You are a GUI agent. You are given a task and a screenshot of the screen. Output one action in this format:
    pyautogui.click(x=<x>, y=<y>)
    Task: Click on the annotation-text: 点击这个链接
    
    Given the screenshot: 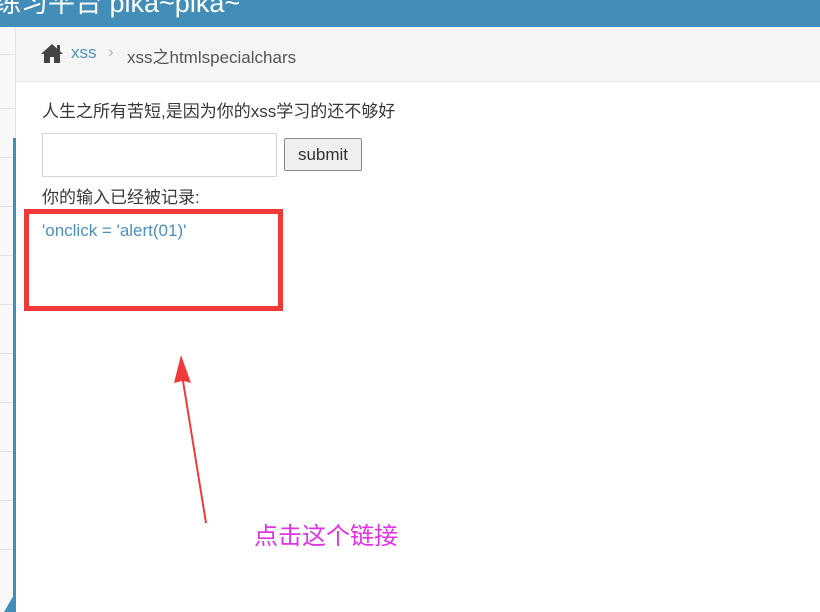 What is the action you would take?
    pyautogui.click(x=326, y=536)
    